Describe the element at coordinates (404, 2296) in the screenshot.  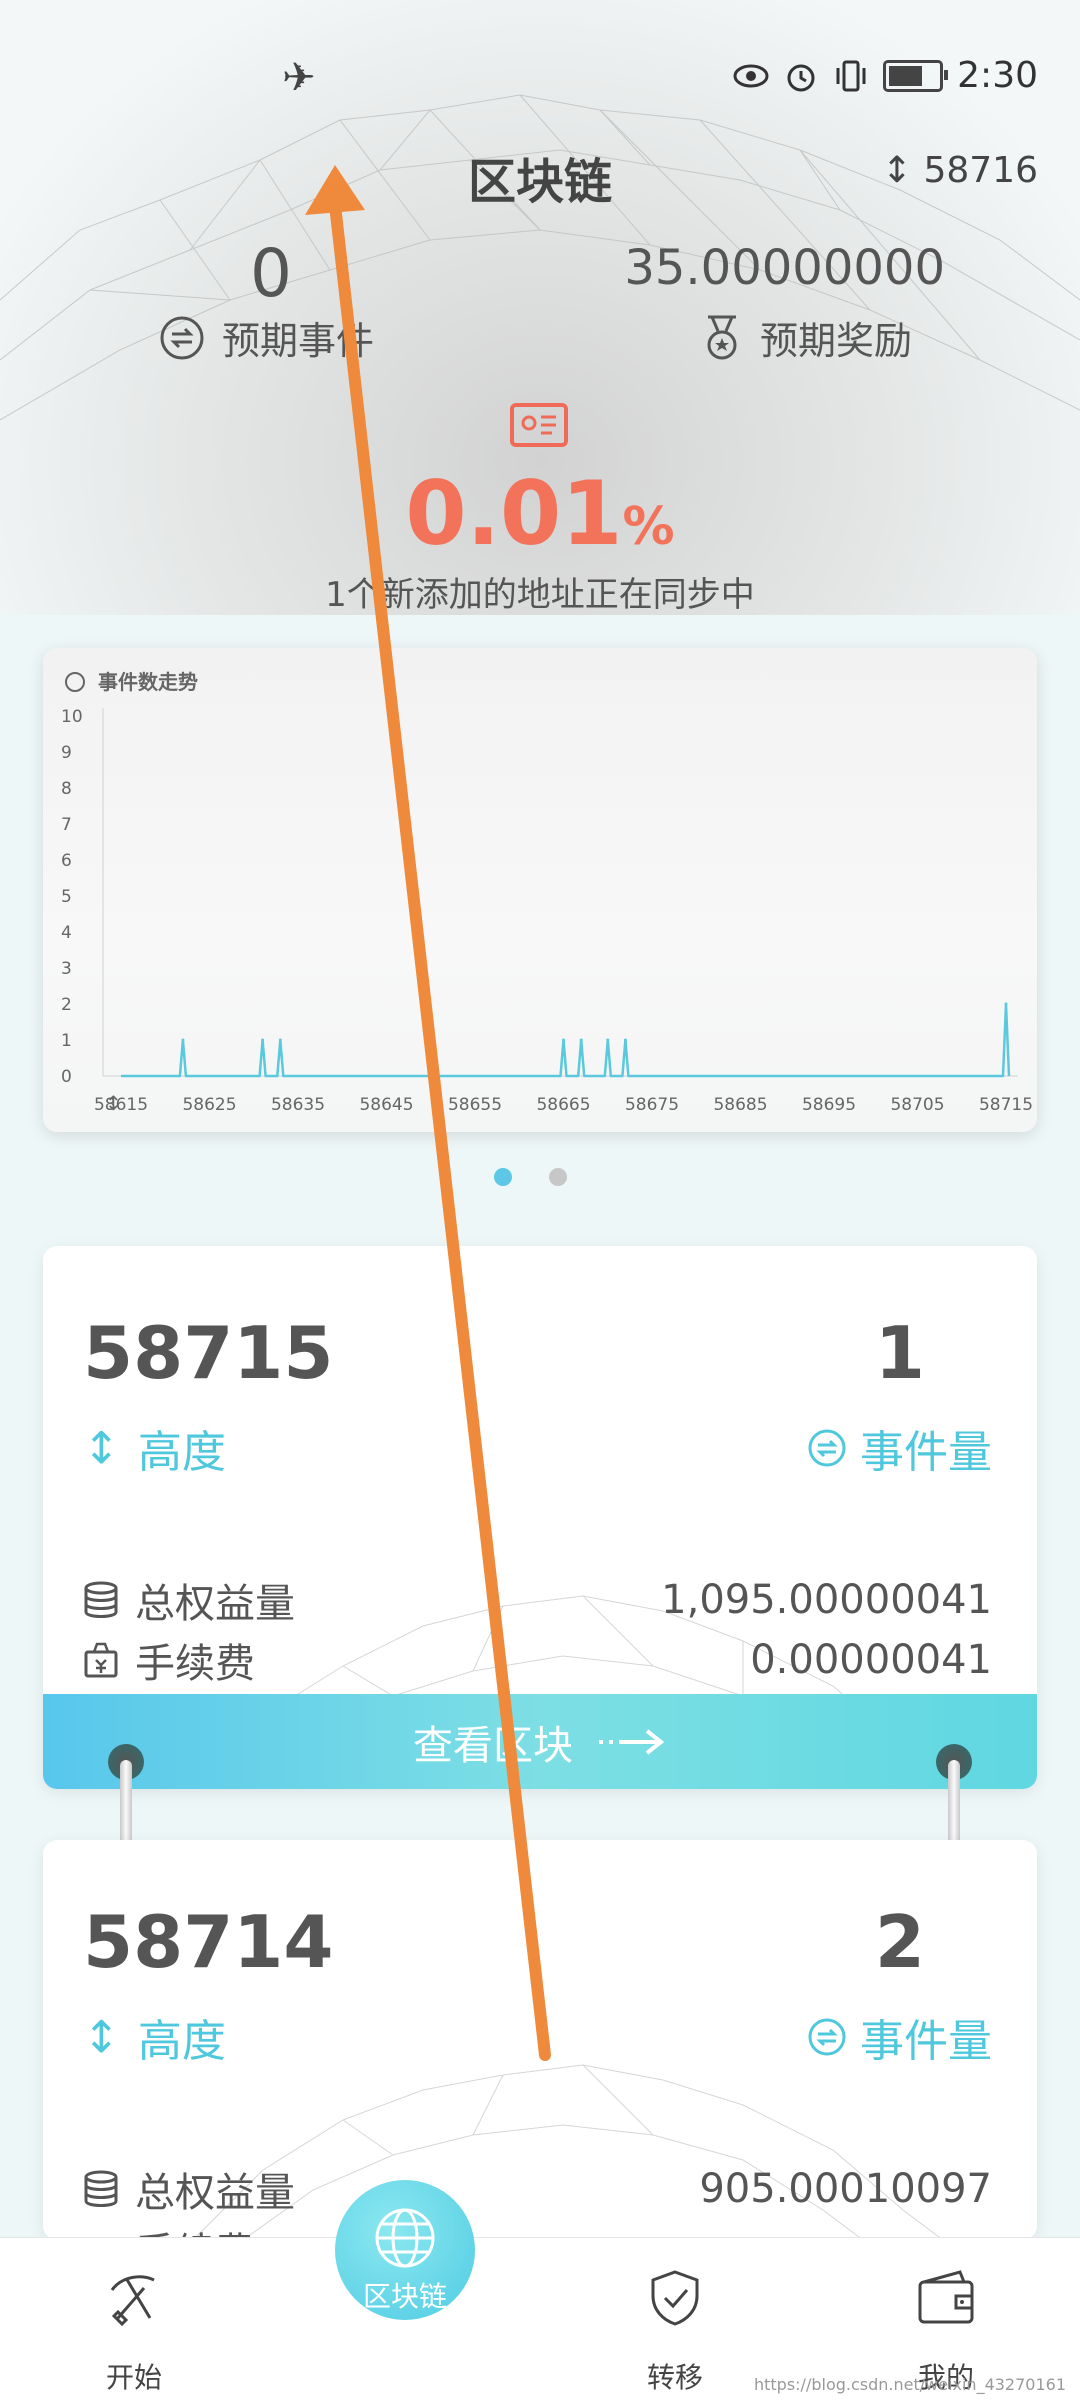
I see `nav-blockchain-label: 区块链` at that location.